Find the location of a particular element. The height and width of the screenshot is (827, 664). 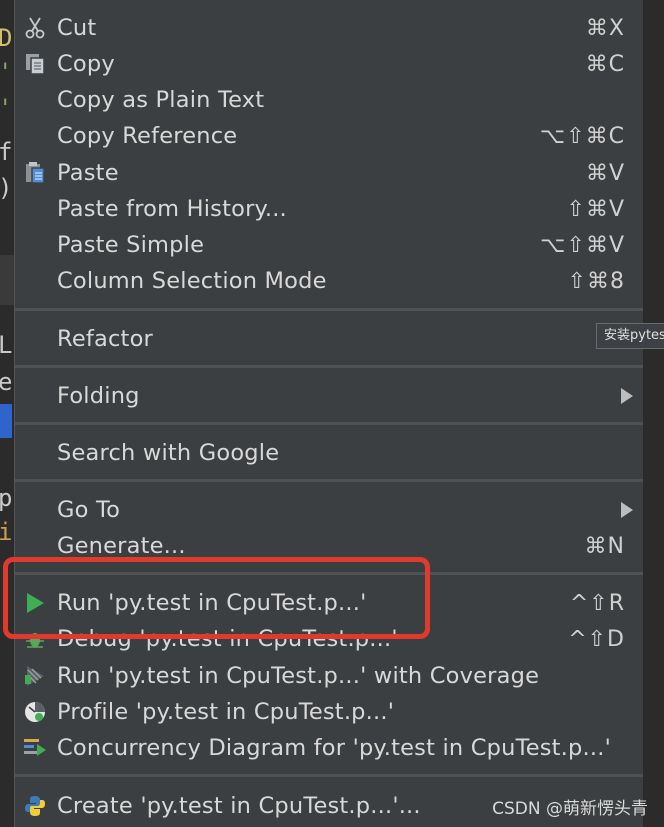

menu-item-paste-simple: Paste Simple ⌥⇧⌘V is located at coordinates (329, 245).